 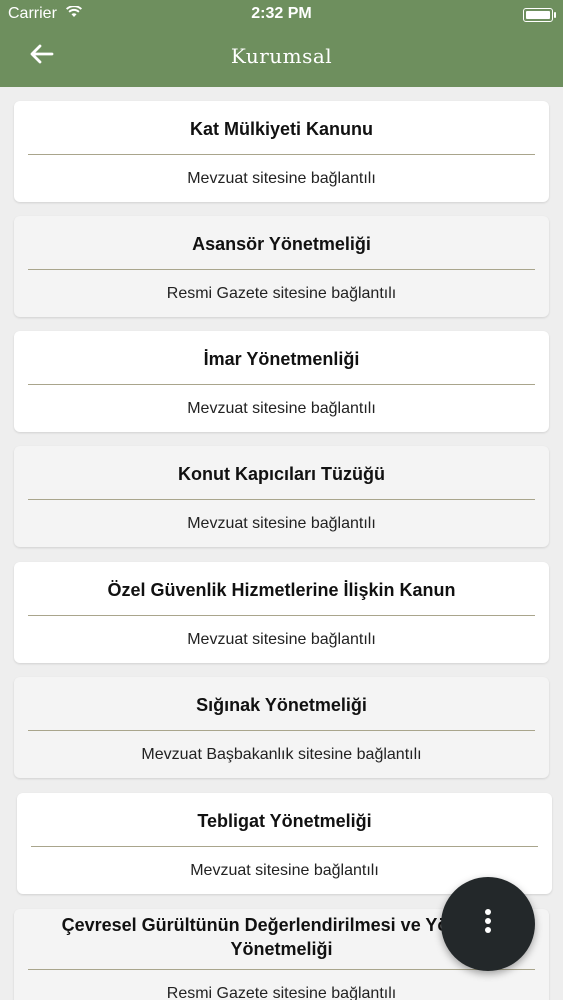 I want to click on status-time: 2:32 PM, so click(x=281, y=13).